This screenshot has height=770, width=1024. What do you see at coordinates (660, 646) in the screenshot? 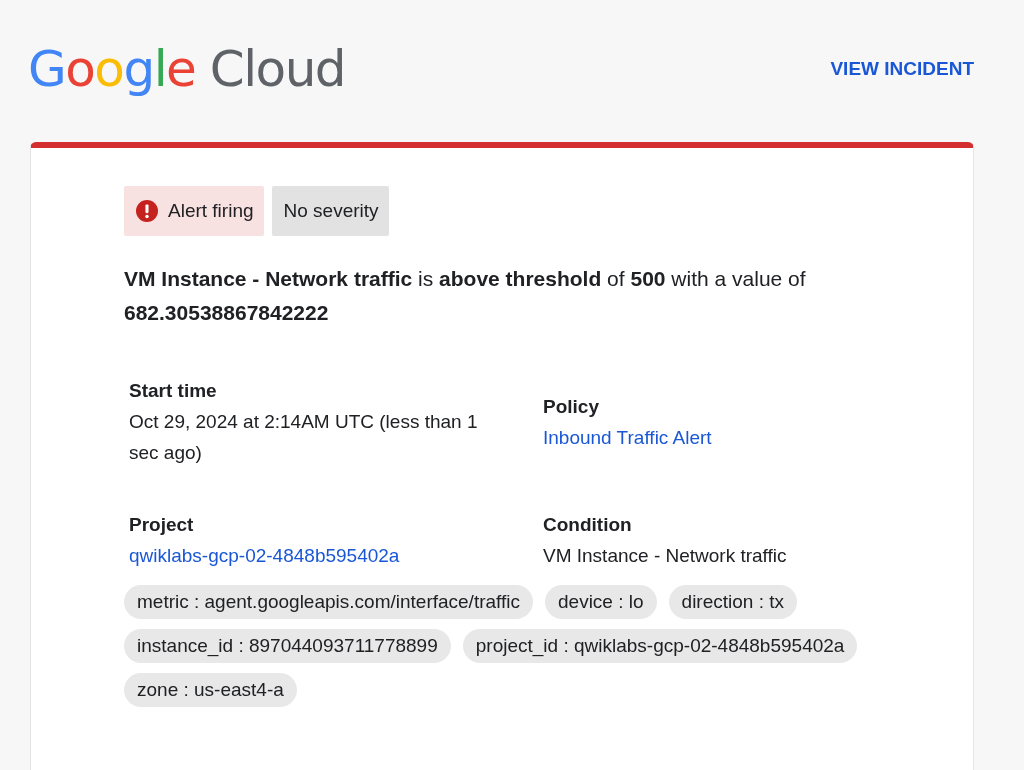
I see `label-chip: project_id : qwiklabs-gcp-02-4848b595402a` at bounding box center [660, 646].